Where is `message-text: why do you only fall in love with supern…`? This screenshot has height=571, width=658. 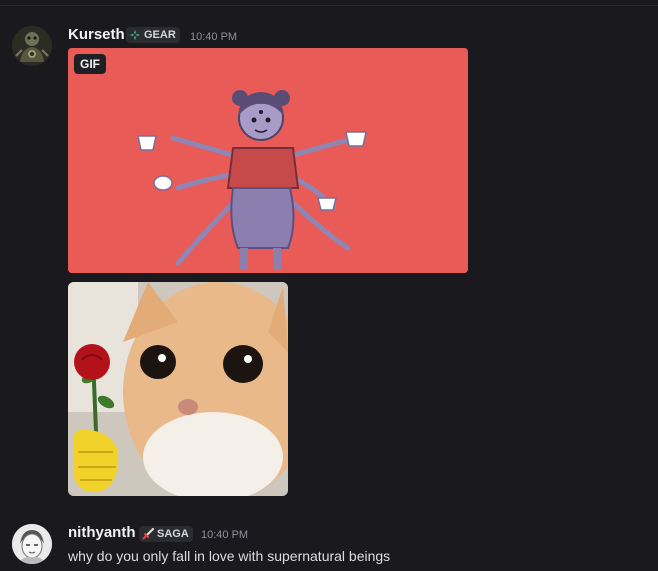 message-text: why do you only fall in love with supern… is located at coordinates (229, 556).